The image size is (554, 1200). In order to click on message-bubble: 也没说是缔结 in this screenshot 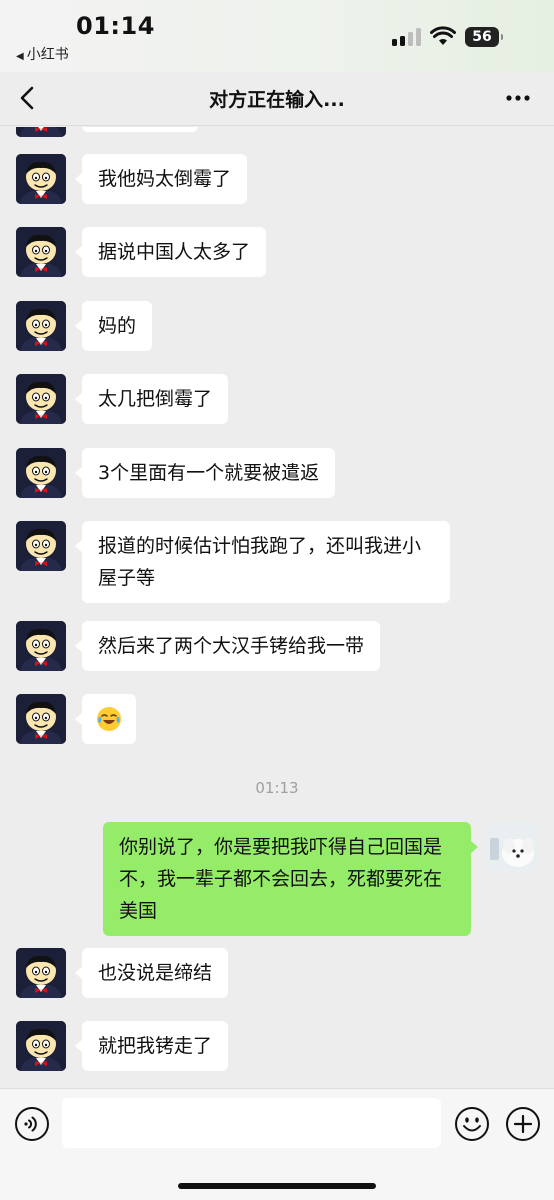, I will do `click(151, 973)`.